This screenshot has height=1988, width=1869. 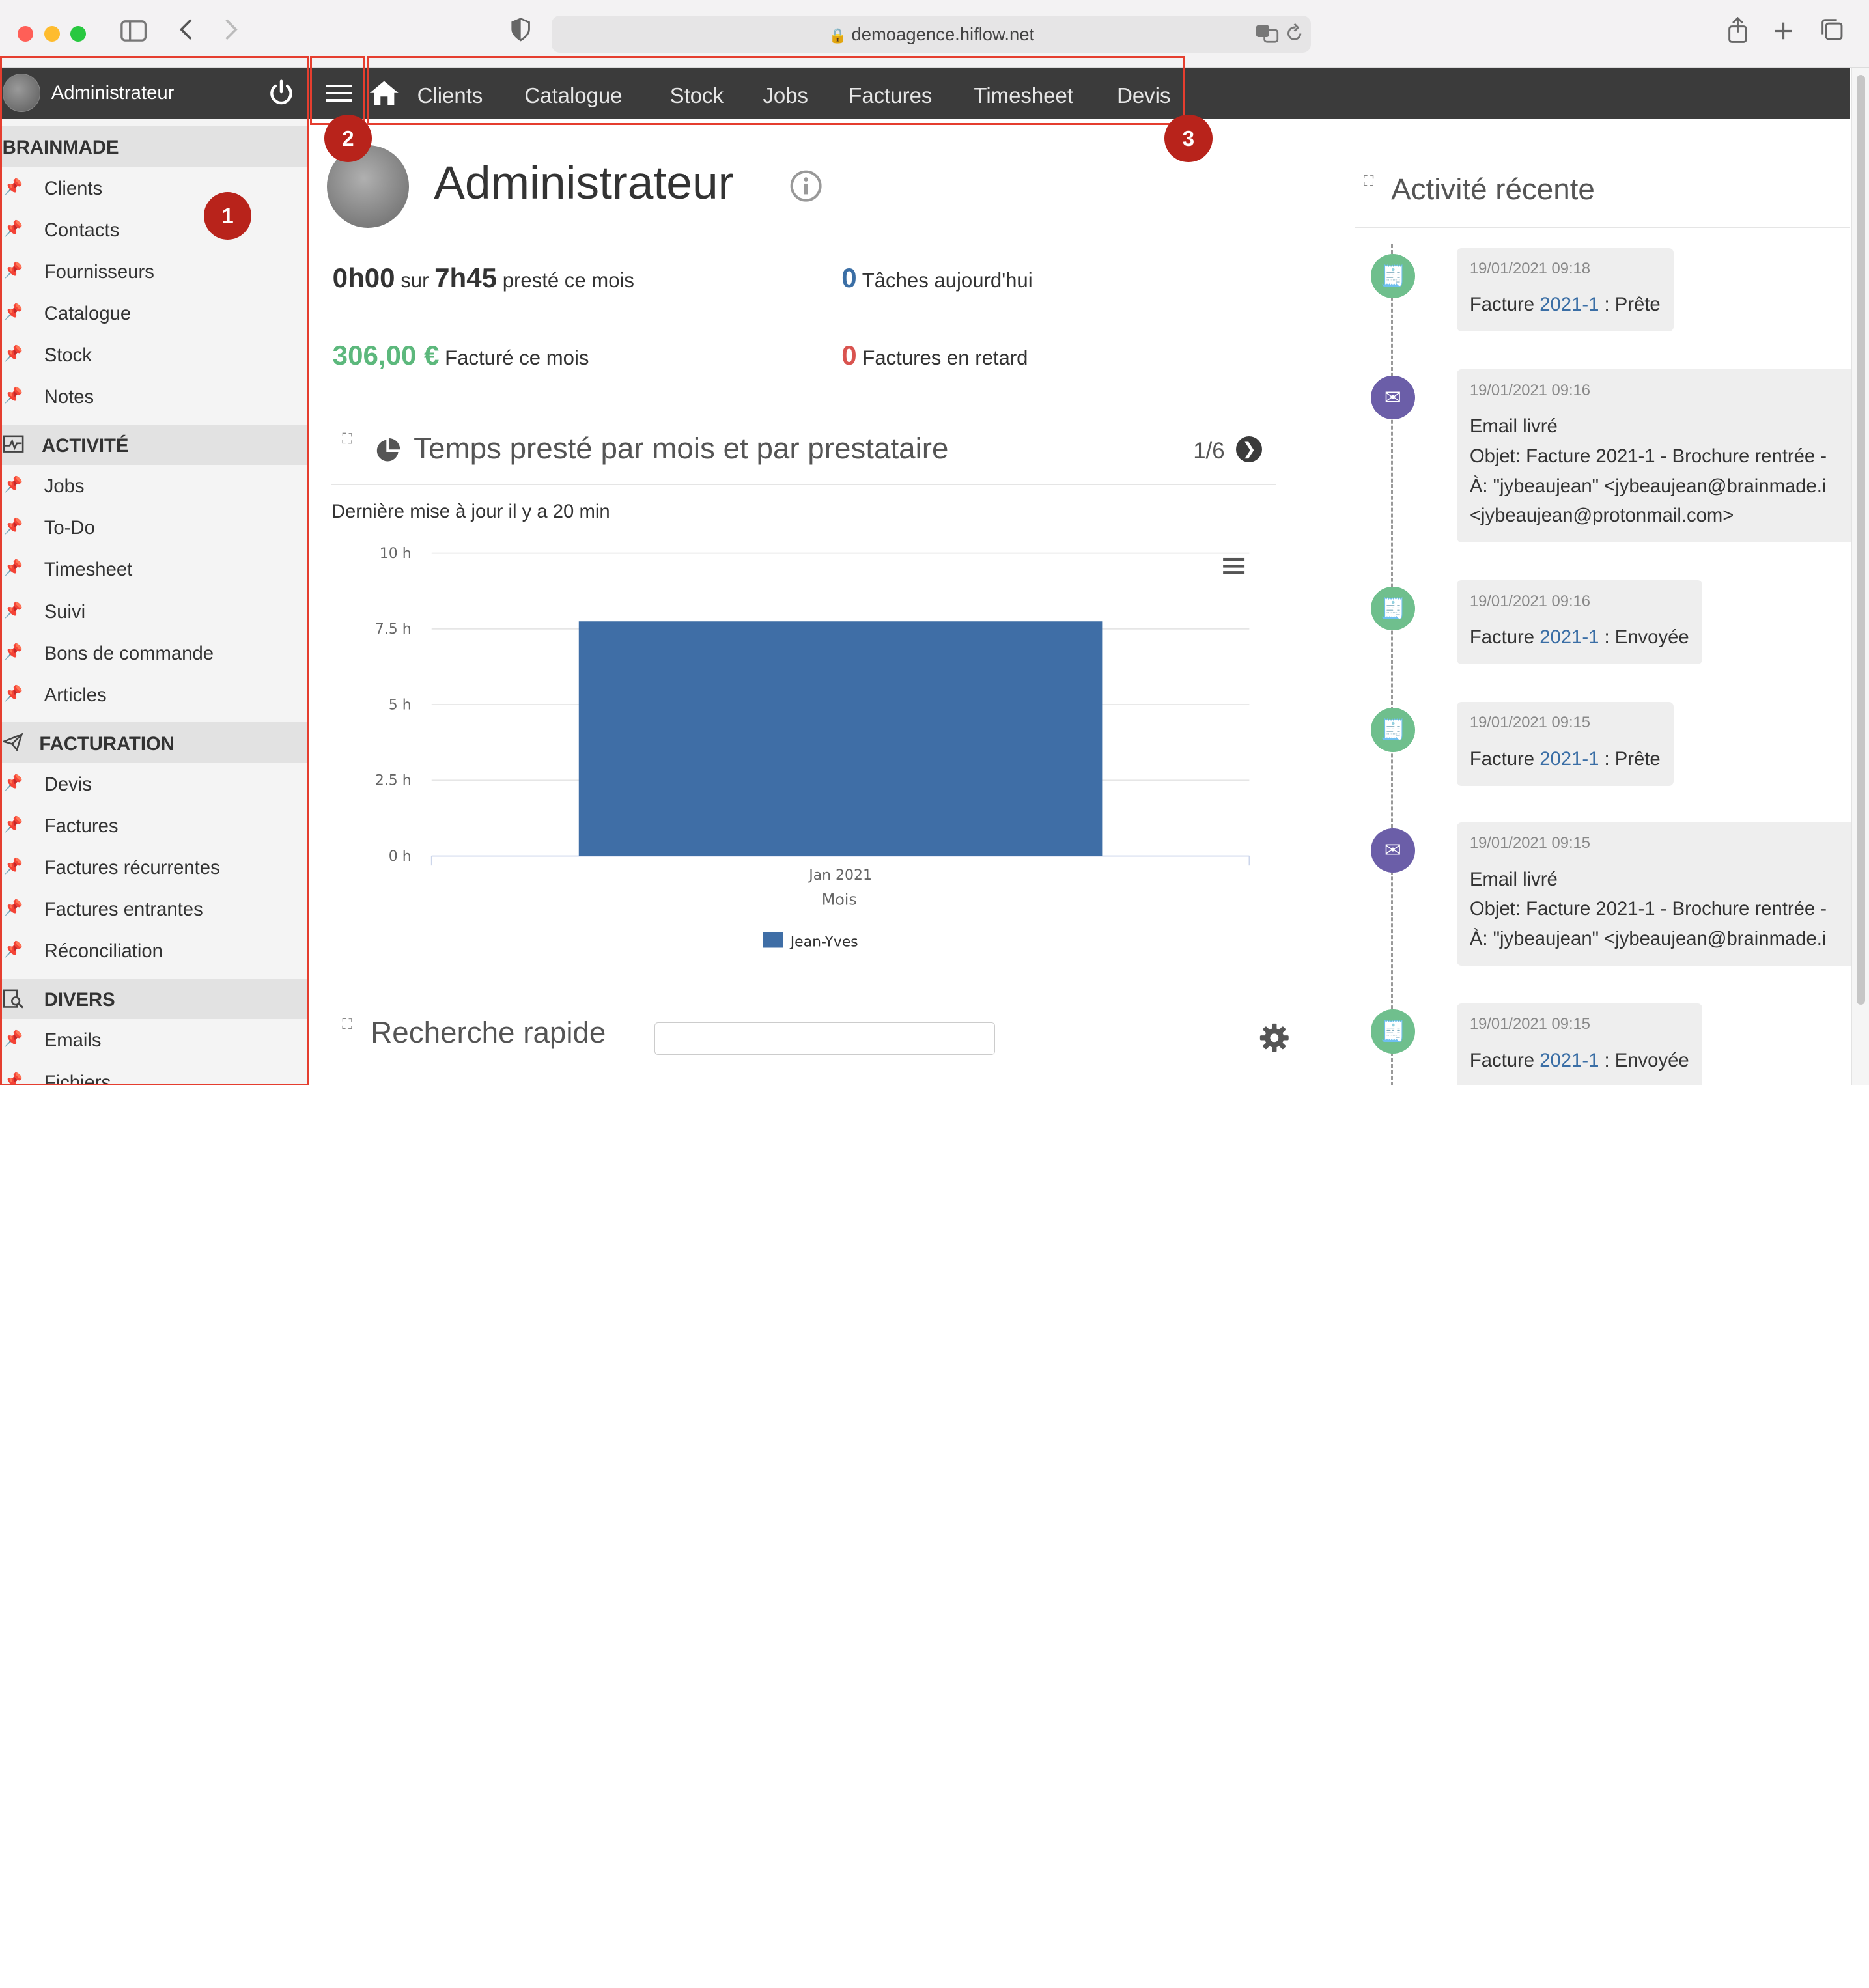 I want to click on tasks-count: 0, so click(x=849, y=278).